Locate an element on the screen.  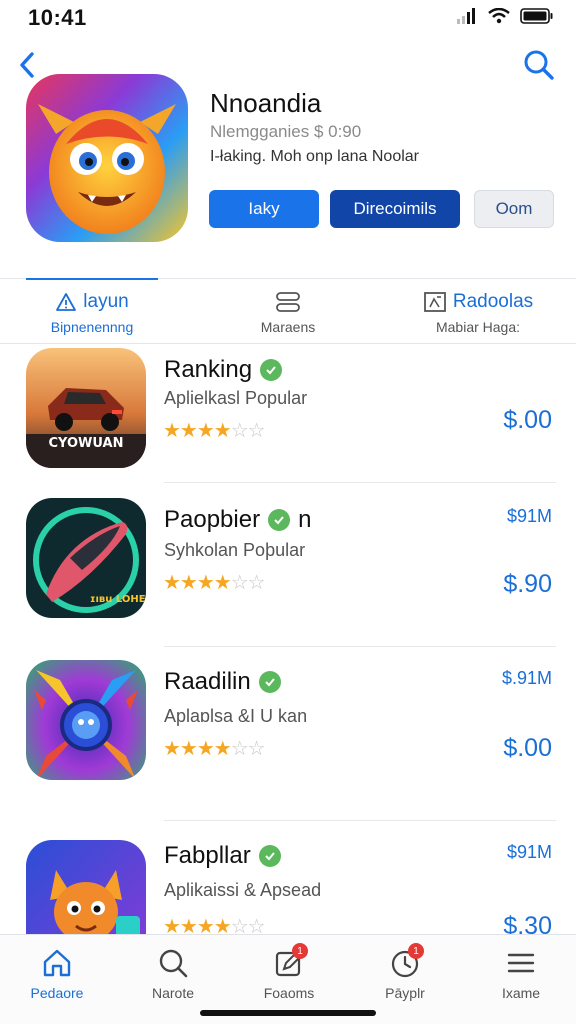
app-subtitle: Aplielkasl Popular is located at coordinates (236, 398).